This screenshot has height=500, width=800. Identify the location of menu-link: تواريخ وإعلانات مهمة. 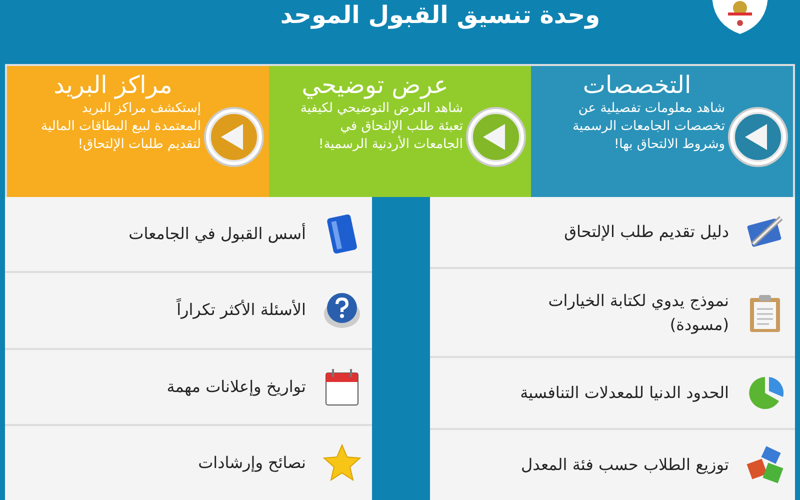
(188, 388).